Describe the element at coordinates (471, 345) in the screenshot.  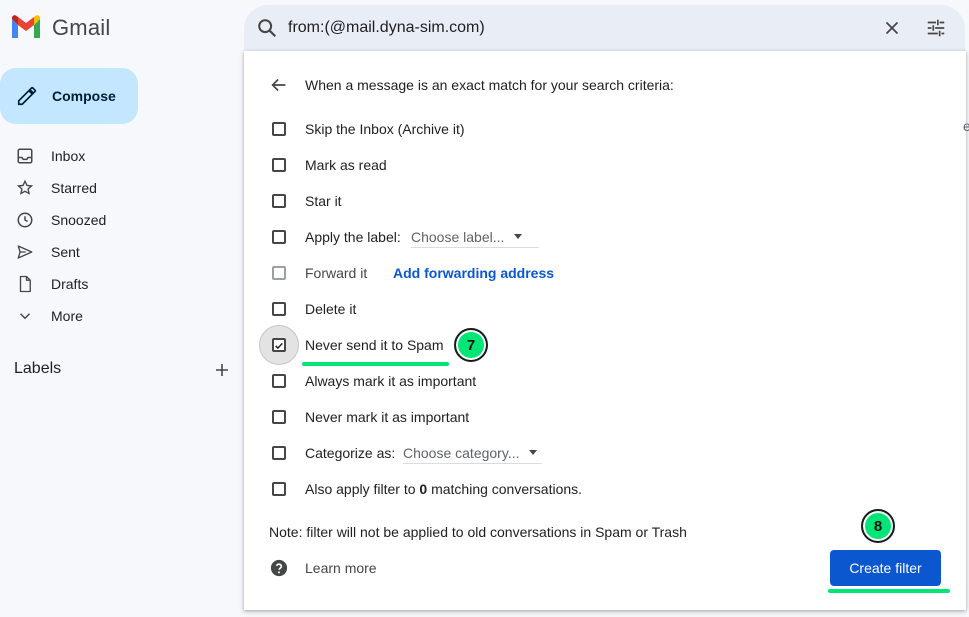
I see `step-badge-7: 7` at that location.